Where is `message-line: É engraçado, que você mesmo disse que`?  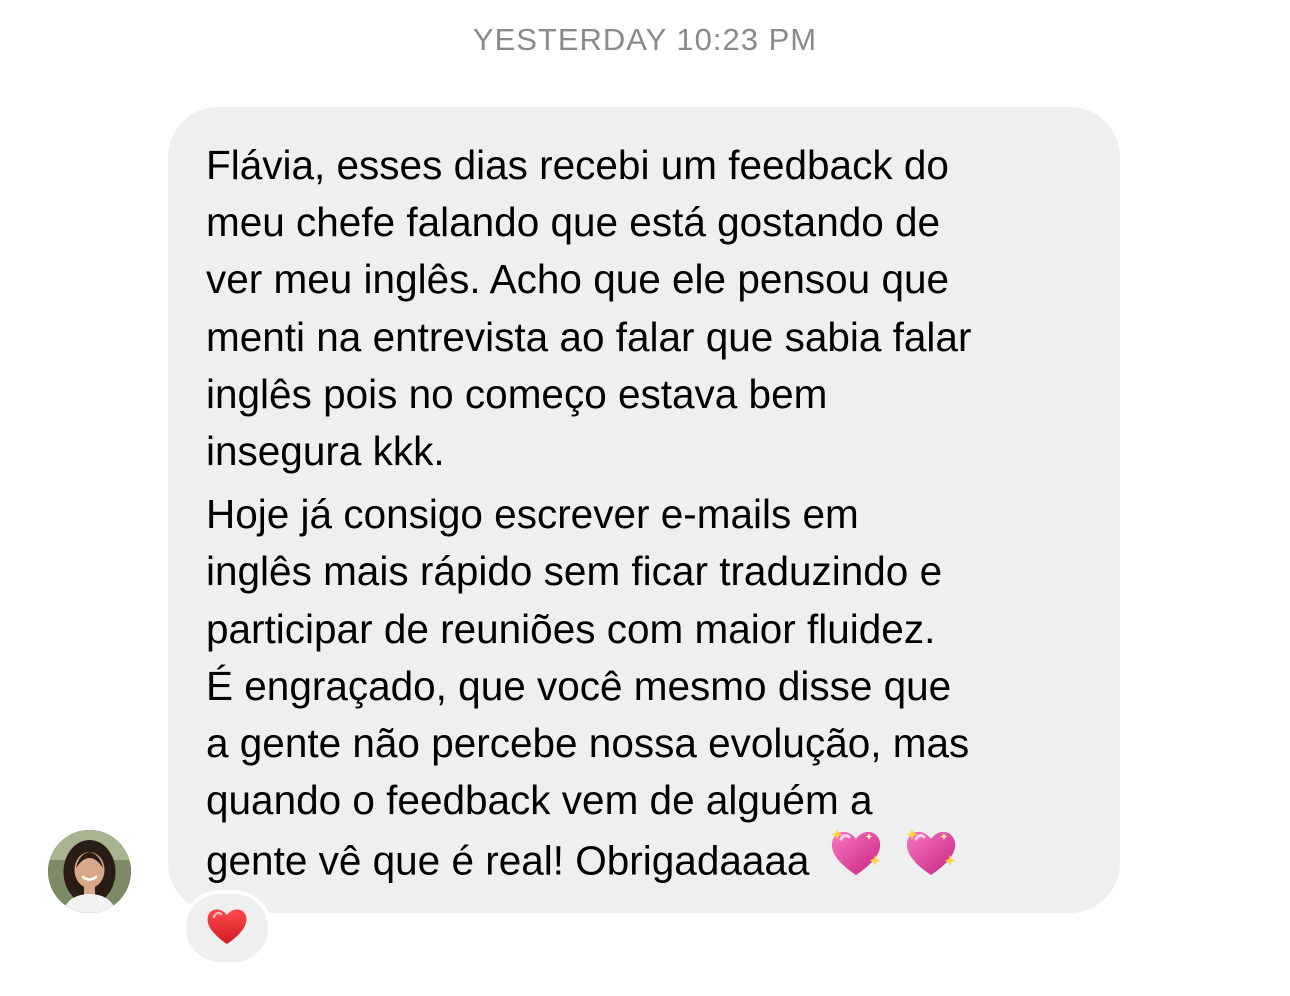
message-line: É engraçado, que você mesmo disse que is located at coordinates (579, 685).